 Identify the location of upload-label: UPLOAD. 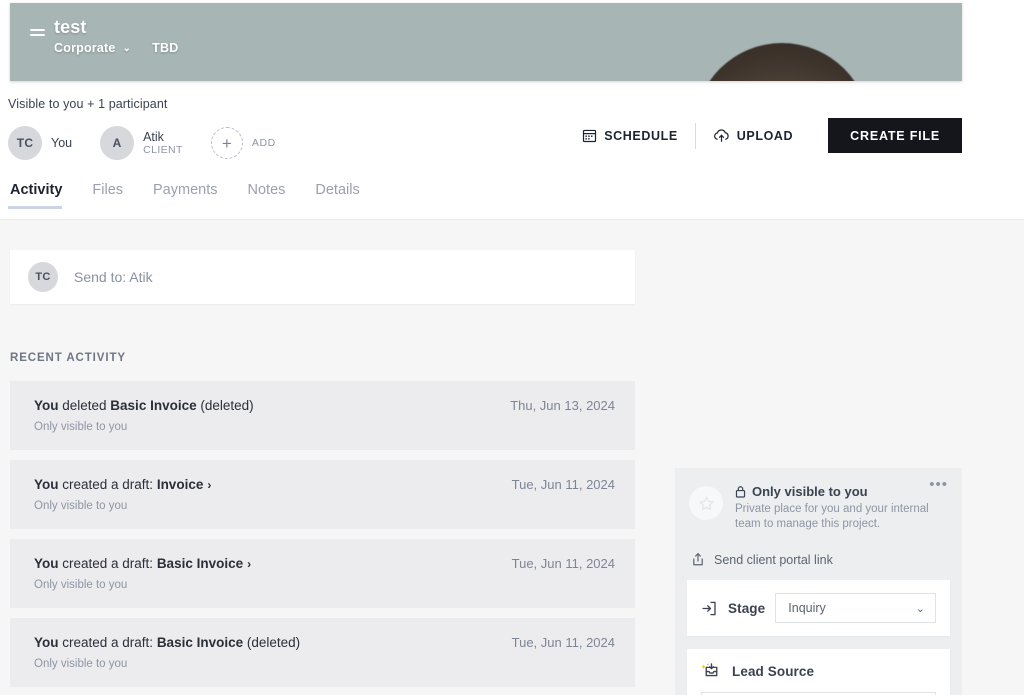
(765, 135).